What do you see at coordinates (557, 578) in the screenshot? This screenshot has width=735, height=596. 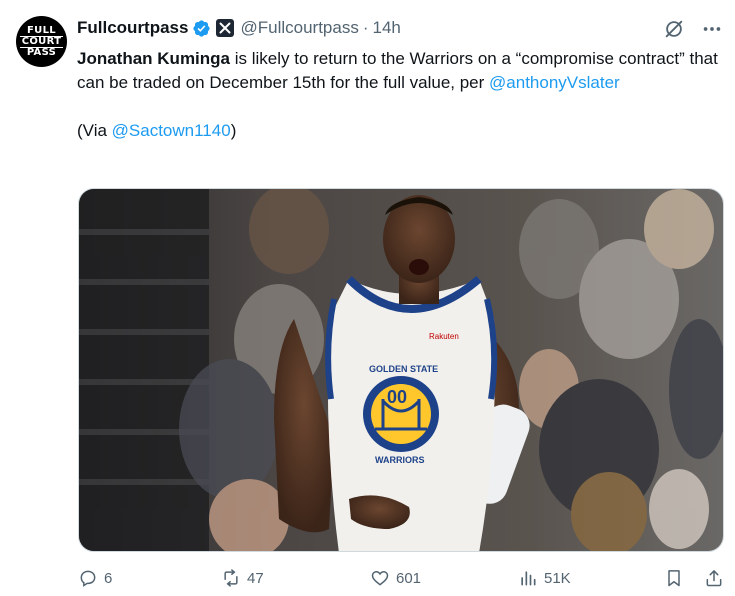 I see `views-count: 51K` at bounding box center [557, 578].